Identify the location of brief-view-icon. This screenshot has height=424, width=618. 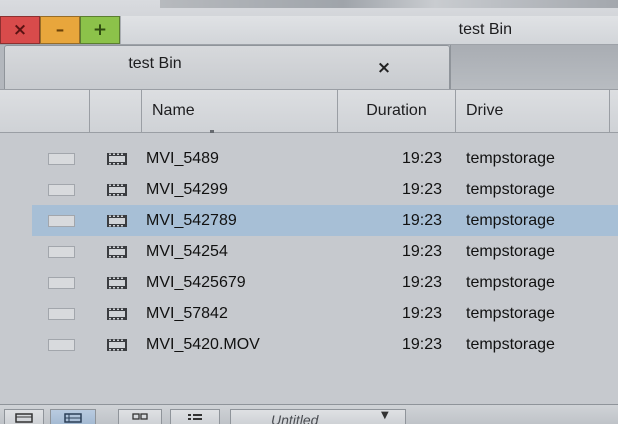
(24, 418).